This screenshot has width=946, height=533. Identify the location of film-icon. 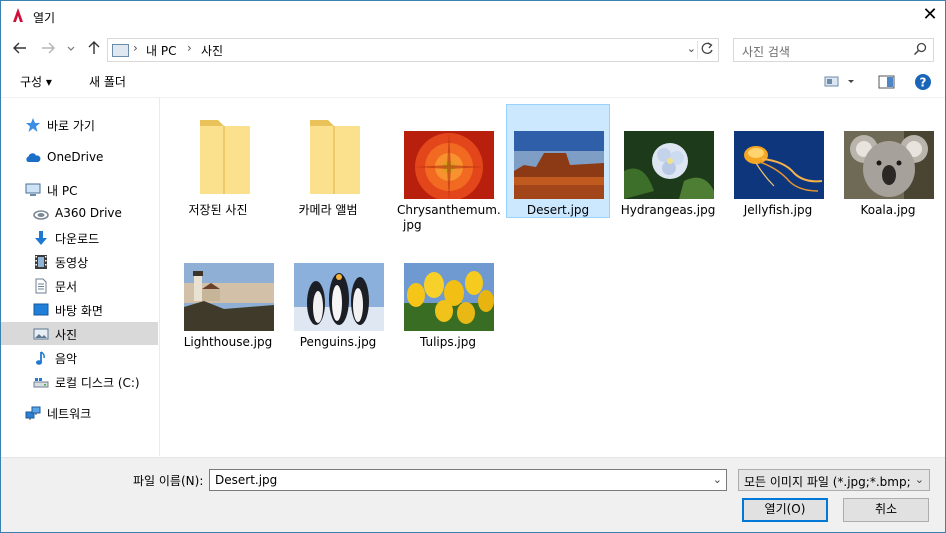
(41, 262).